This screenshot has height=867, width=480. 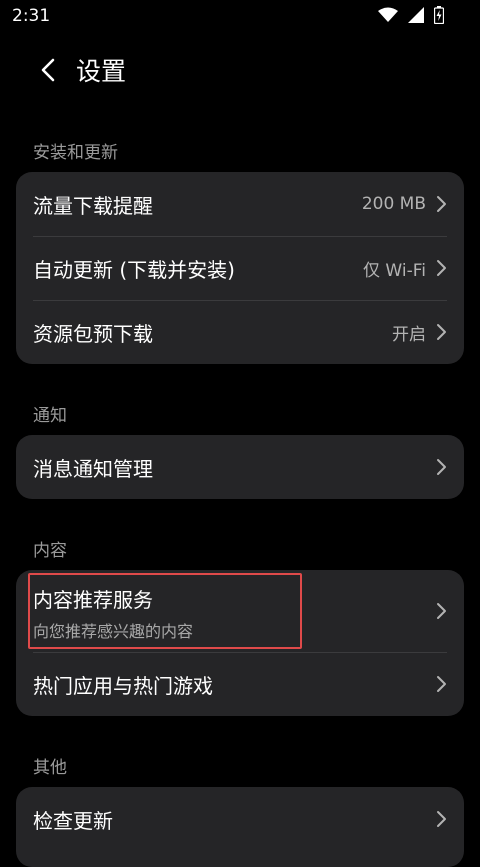 What do you see at coordinates (416, 15) in the screenshot?
I see `signal-icon` at bounding box center [416, 15].